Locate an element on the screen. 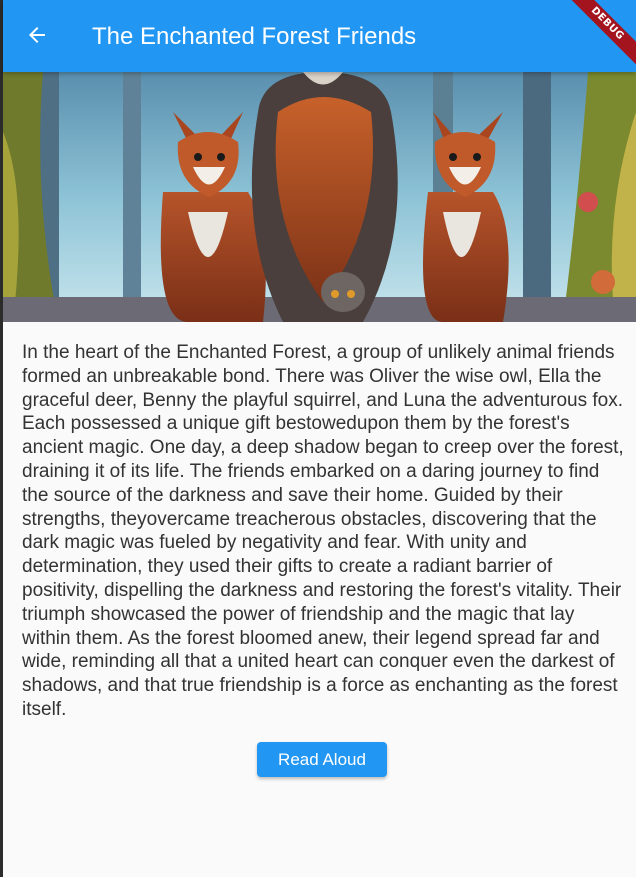 This screenshot has width=636, height=877. debug-banner-container: DEBUG is located at coordinates (601, 35).